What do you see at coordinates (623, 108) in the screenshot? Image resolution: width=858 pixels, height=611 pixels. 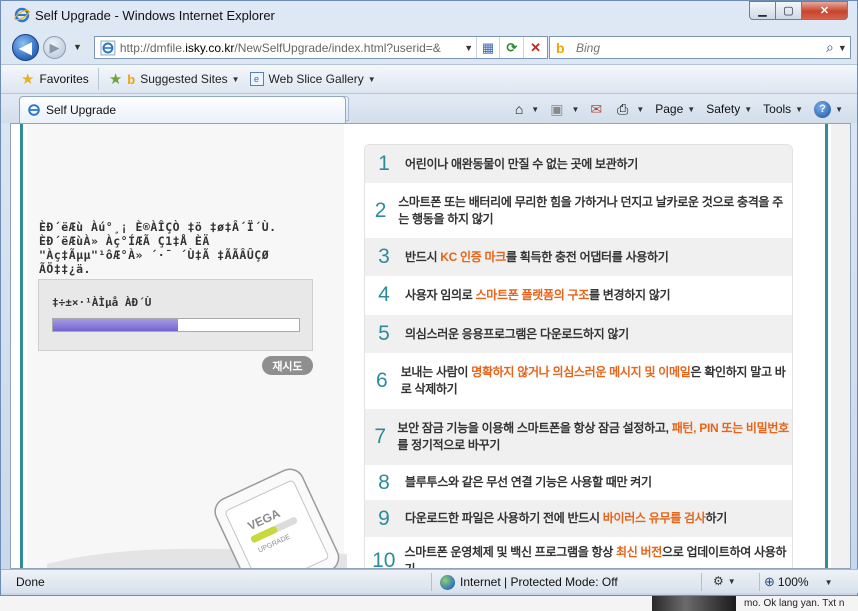 I see `printer-icon: ⎙` at bounding box center [623, 108].